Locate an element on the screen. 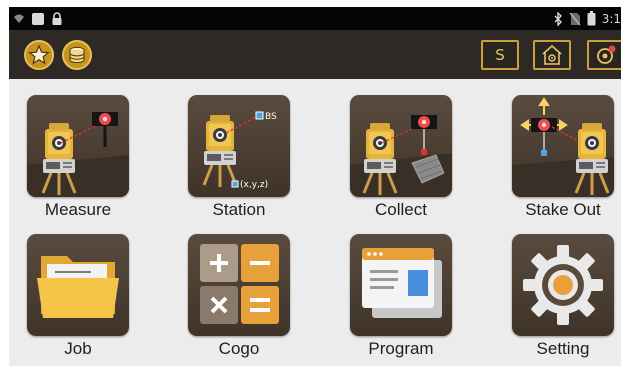 Image resolution: width=625 pixels, height=366 pixels. tile-stake-out: Stake Out is located at coordinates (563, 157).